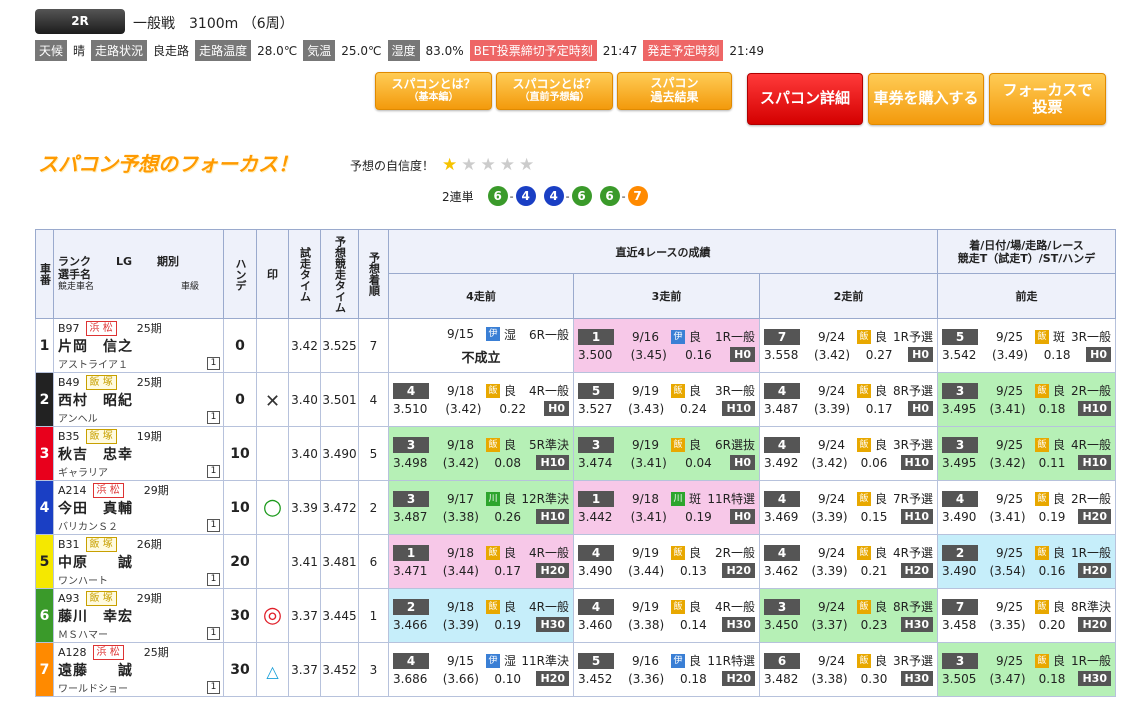  Describe the element at coordinates (959, 678) in the screenshot. I see `race-time: 3.505` at that location.